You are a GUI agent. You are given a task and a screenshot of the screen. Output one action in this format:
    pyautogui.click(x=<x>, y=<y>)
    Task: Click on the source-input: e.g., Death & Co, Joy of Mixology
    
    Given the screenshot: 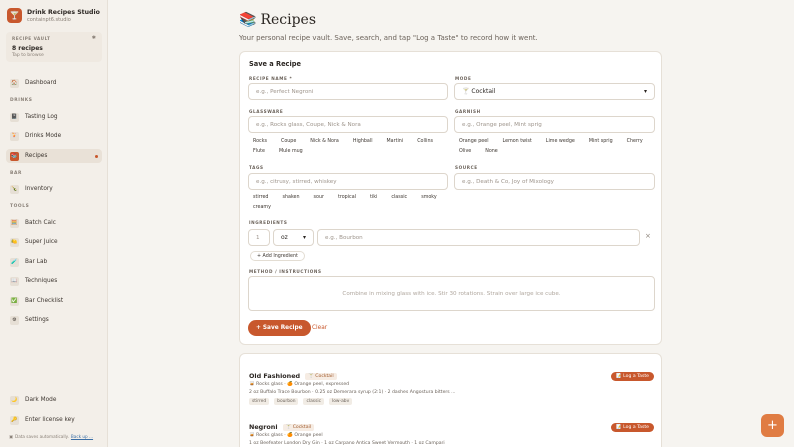 What is the action you would take?
    pyautogui.click(x=554, y=181)
    